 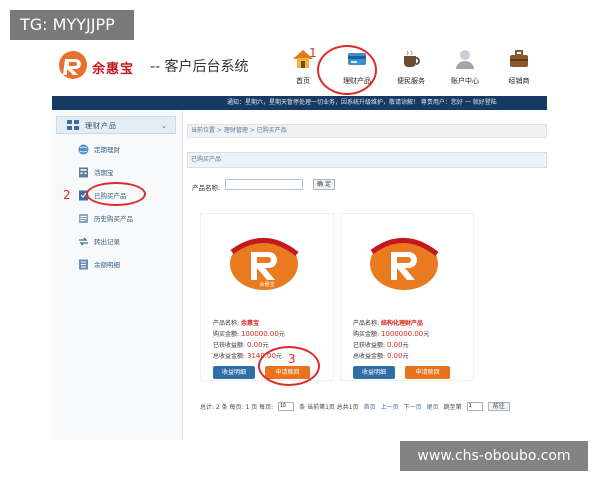 What do you see at coordinates (104, 173) in the screenshot?
I see `sidebar-item-label: 活期宝` at bounding box center [104, 173].